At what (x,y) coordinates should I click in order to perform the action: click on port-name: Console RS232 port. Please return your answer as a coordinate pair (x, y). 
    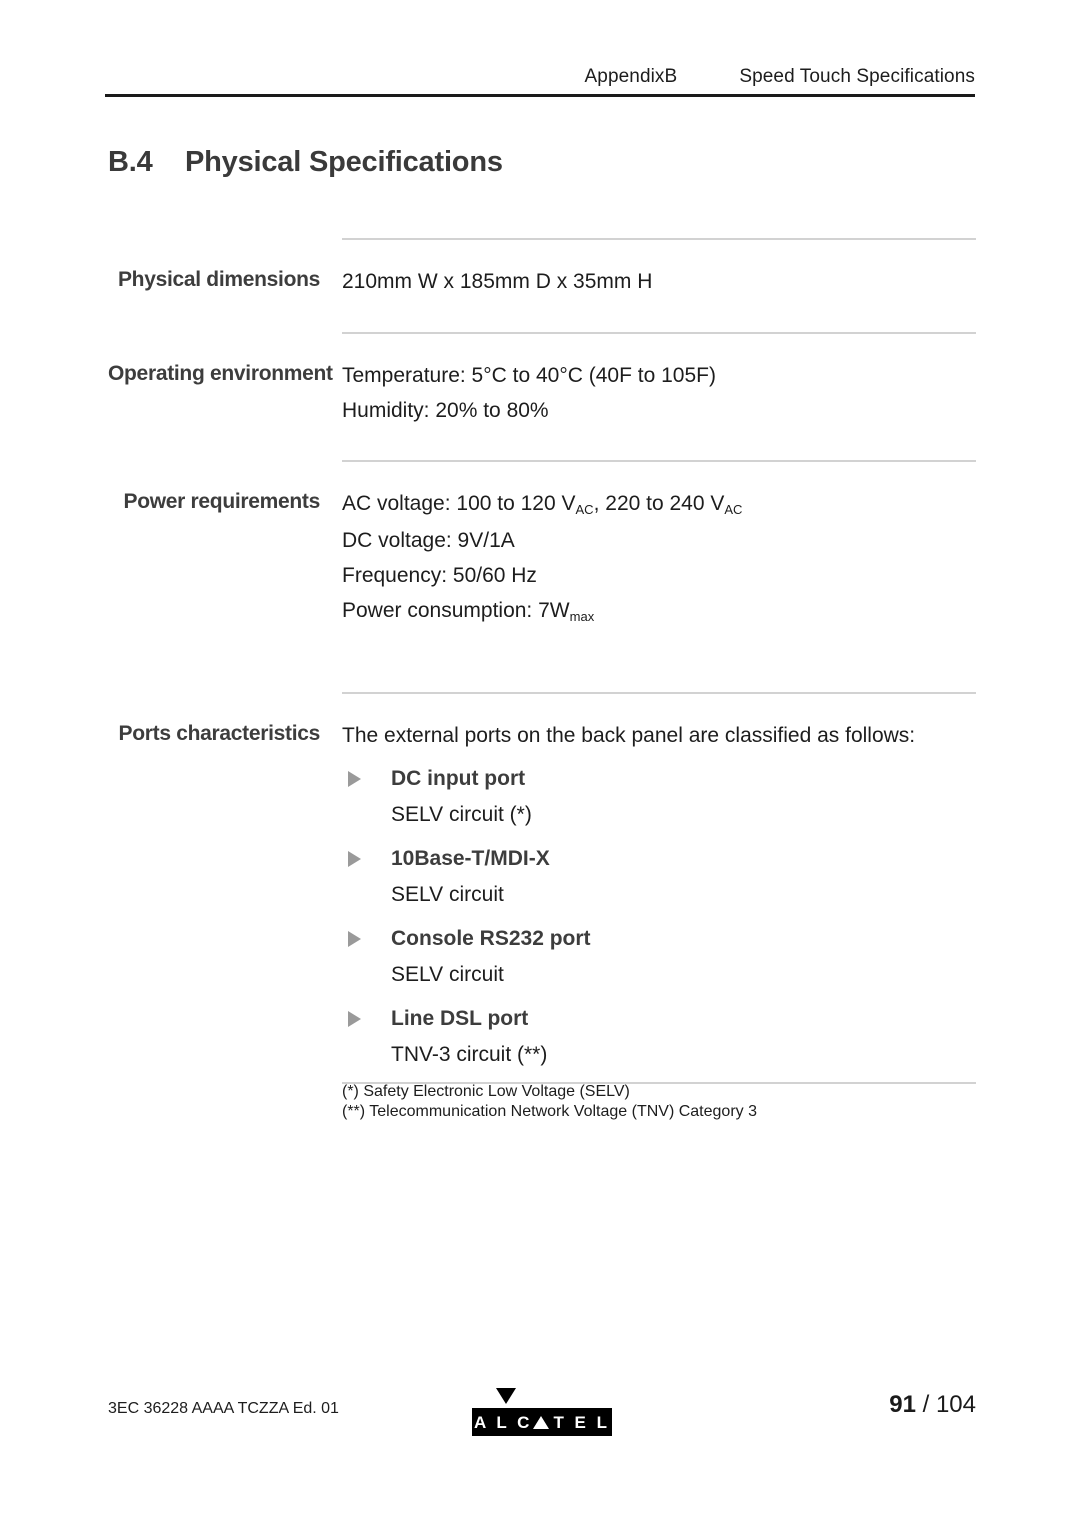
    Looking at the image, I should click on (491, 938).